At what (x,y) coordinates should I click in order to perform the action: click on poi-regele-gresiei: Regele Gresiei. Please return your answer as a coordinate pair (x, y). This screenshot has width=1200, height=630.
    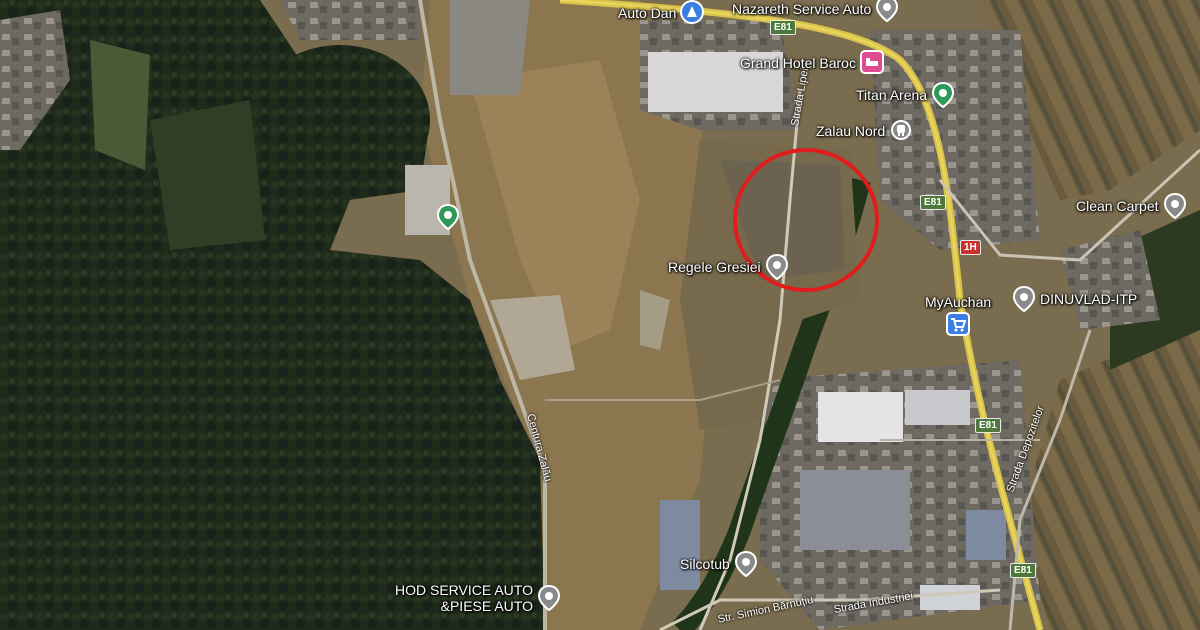
    Looking at the image, I should click on (728, 267).